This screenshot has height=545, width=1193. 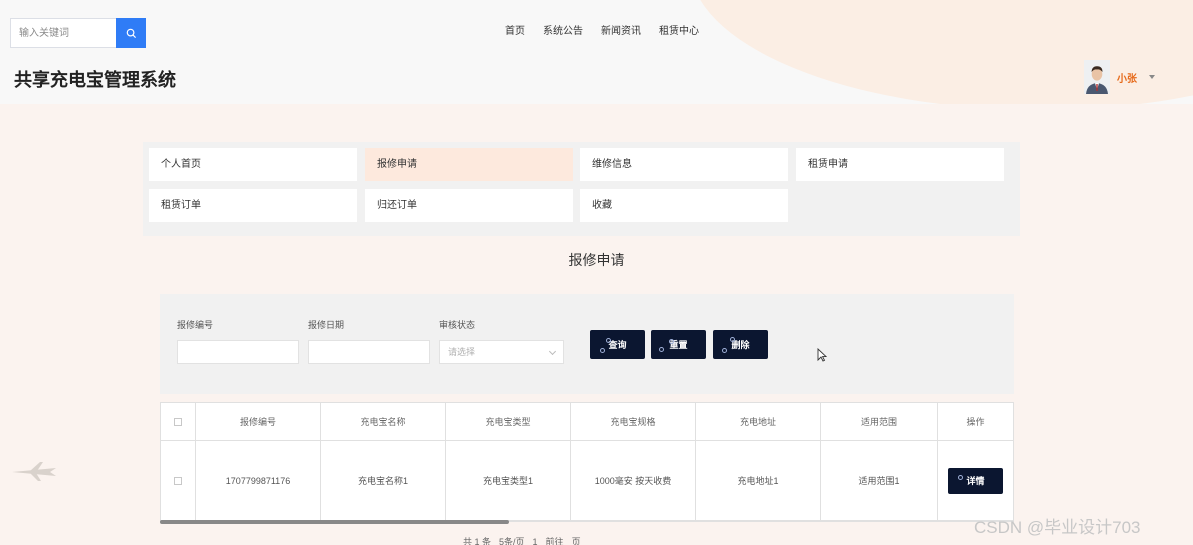 I want to click on table-cell: 充电宝类型1, so click(x=508, y=481).